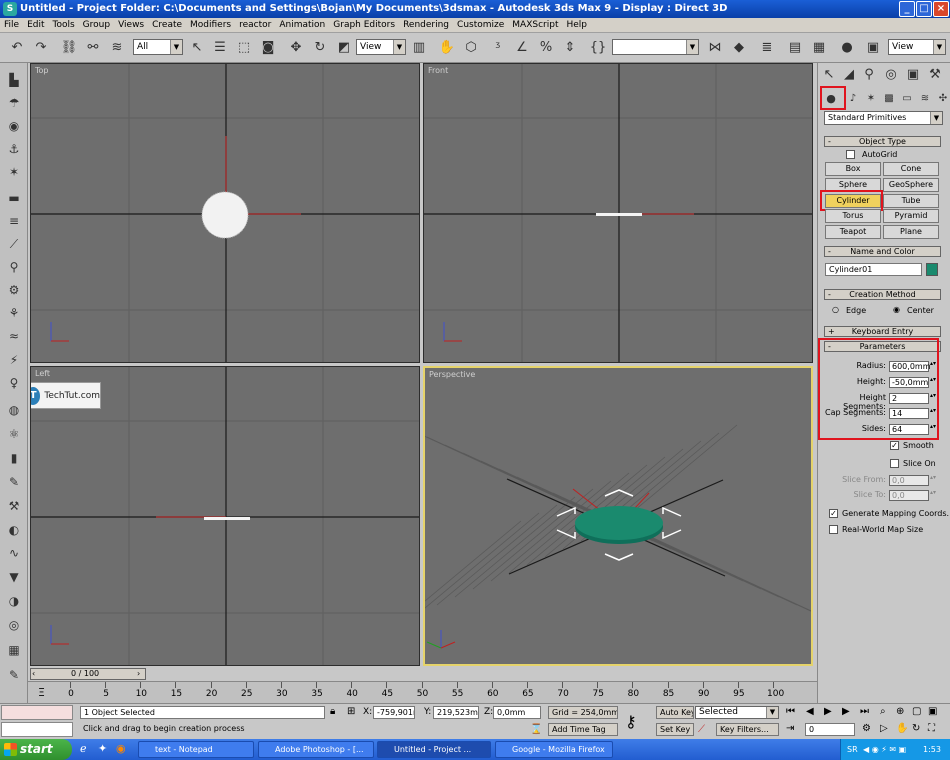 The image size is (950, 760). What do you see at coordinates (576, 25) in the screenshot?
I see `menu-help: Help` at bounding box center [576, 25].